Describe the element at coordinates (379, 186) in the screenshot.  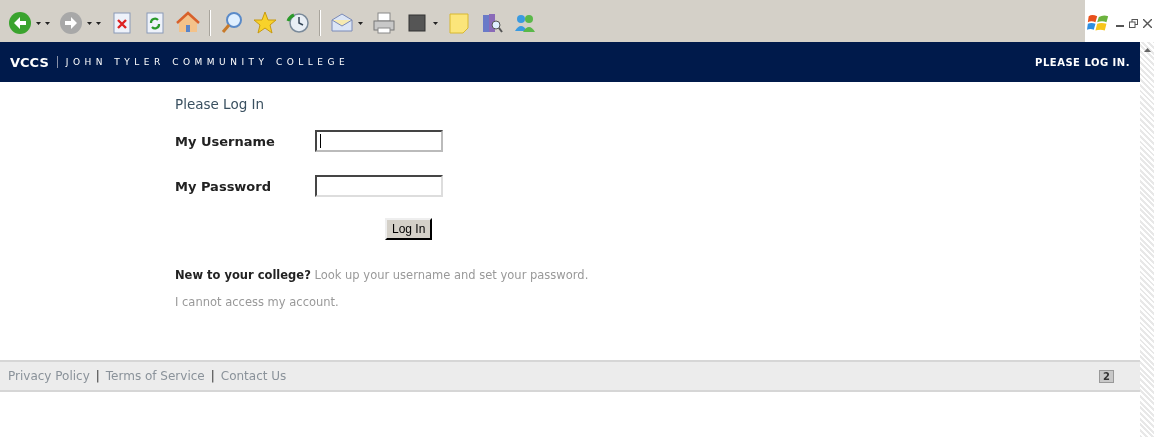
I see `password-field` at that location.